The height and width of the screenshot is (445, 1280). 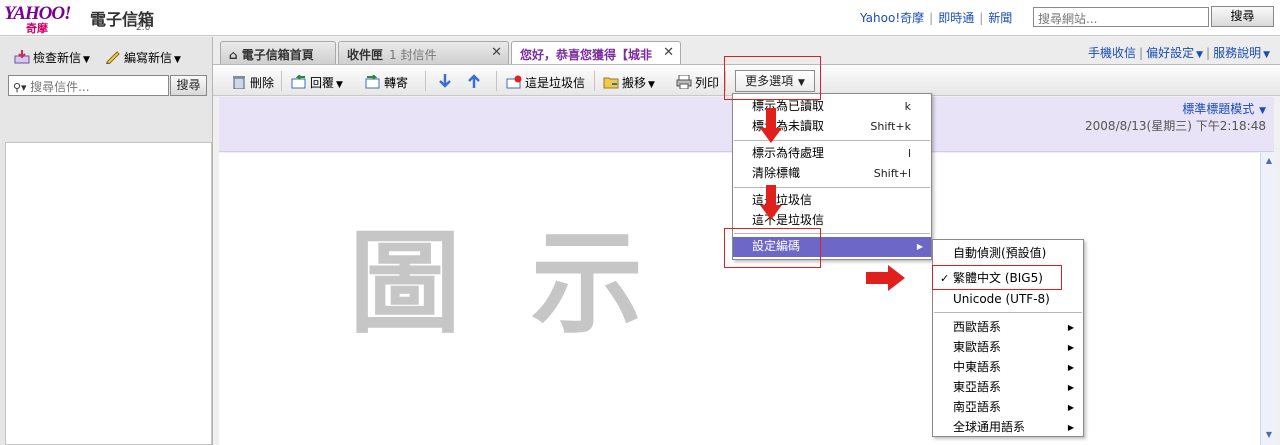 I want to click on next-message-button, so click(x=446, y=81).